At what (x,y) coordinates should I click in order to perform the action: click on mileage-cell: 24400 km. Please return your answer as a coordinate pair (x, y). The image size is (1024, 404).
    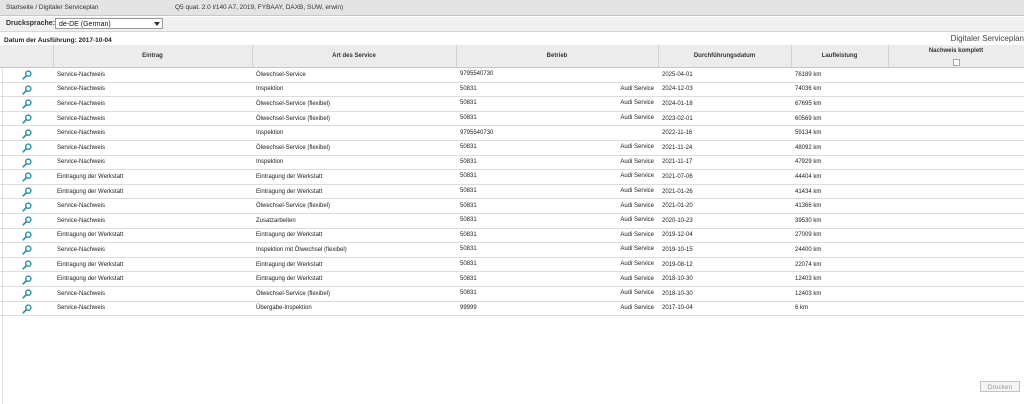
    Looking at the image, I should click on (839, 250).